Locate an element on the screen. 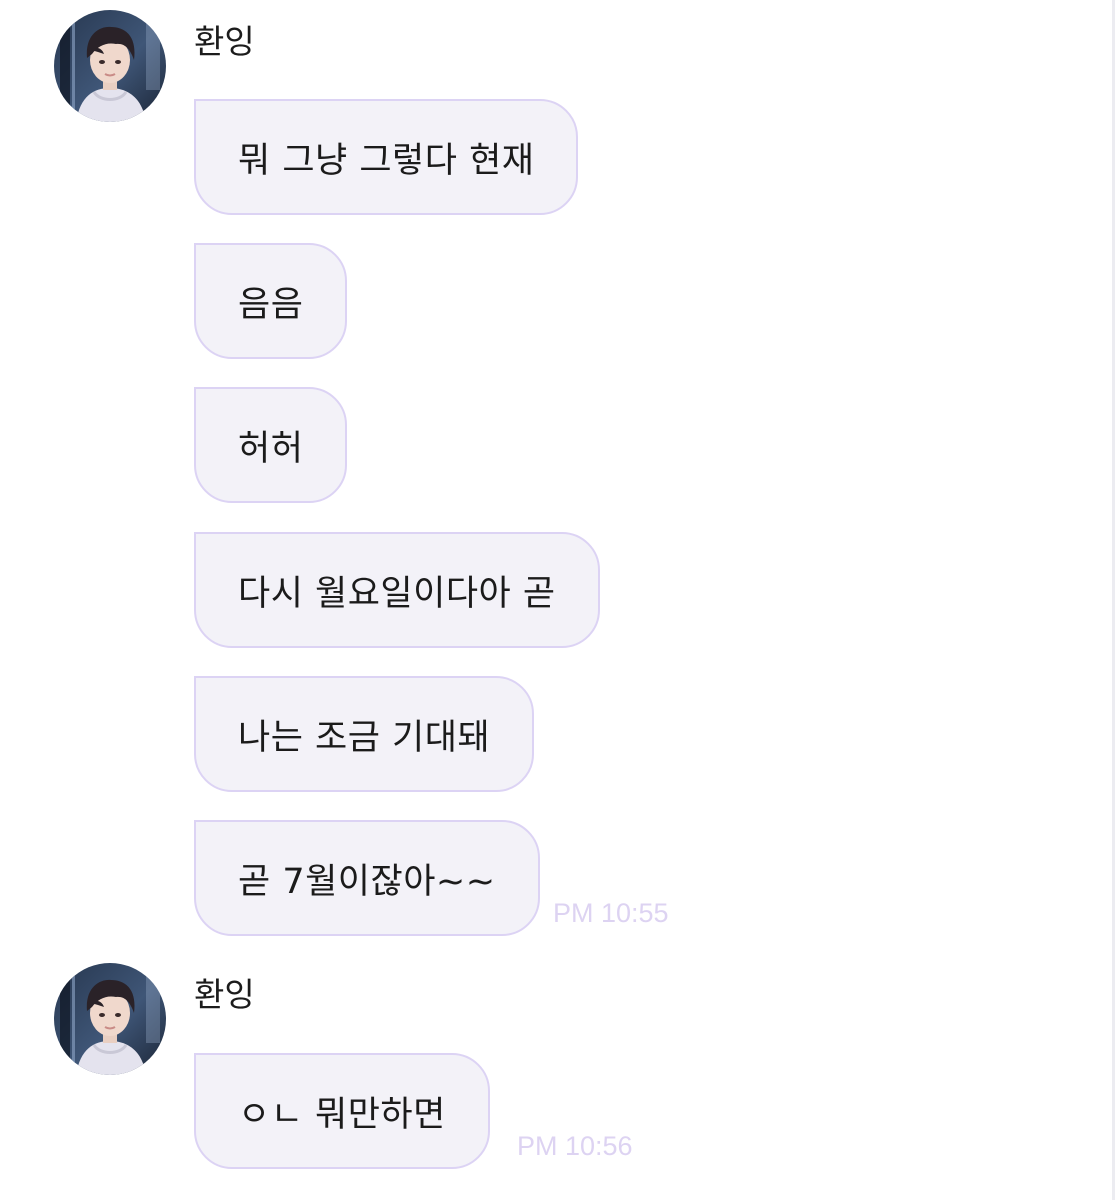 The height and width of the screenshot is (1200, 1115). message-timestamp: PM 10:55 is located at coordinates (611, 913).